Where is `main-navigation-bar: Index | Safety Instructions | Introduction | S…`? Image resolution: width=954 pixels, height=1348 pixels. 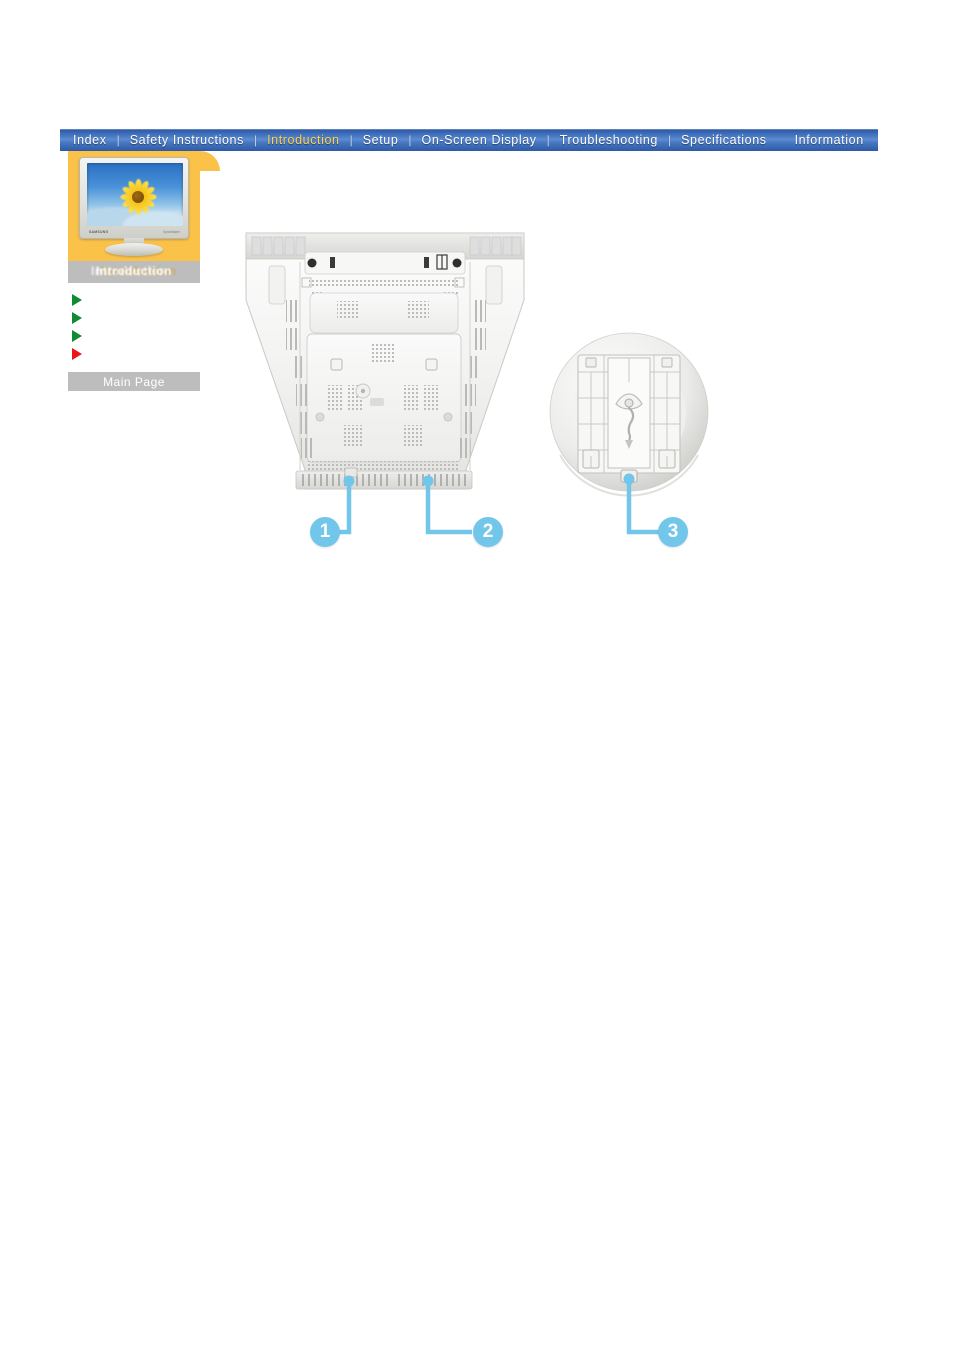 main-navigation-bar: Index | Safety Instructions | Introduction | S… is located at coordinates (469, 140).